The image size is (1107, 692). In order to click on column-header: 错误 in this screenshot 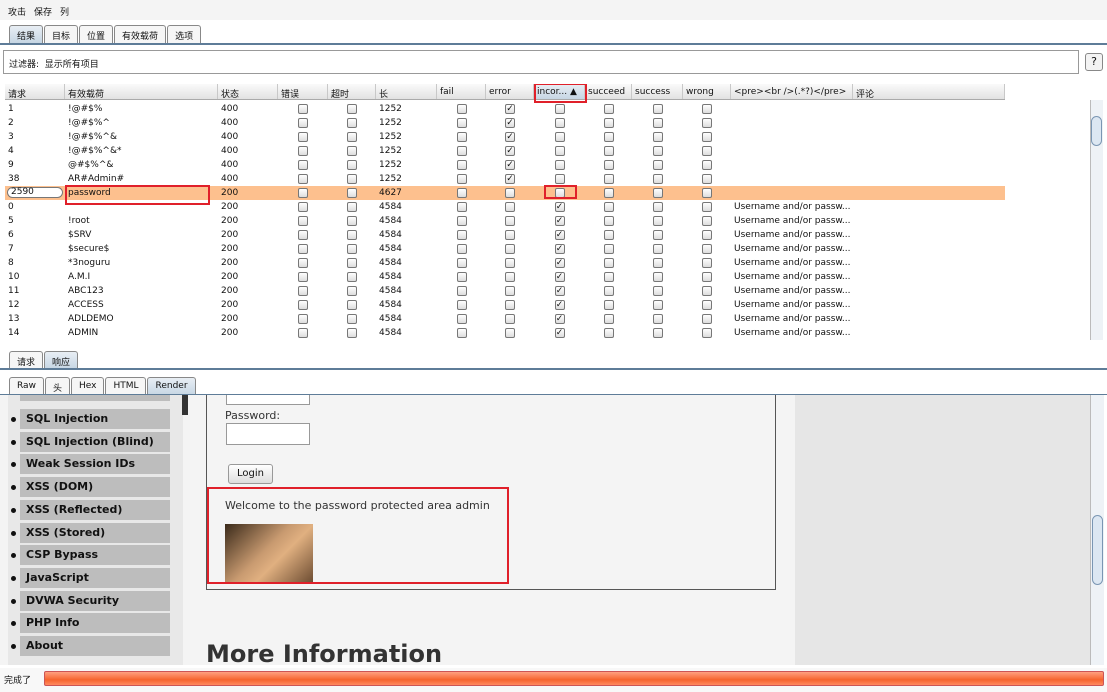, I will do `click(303, 91)`.